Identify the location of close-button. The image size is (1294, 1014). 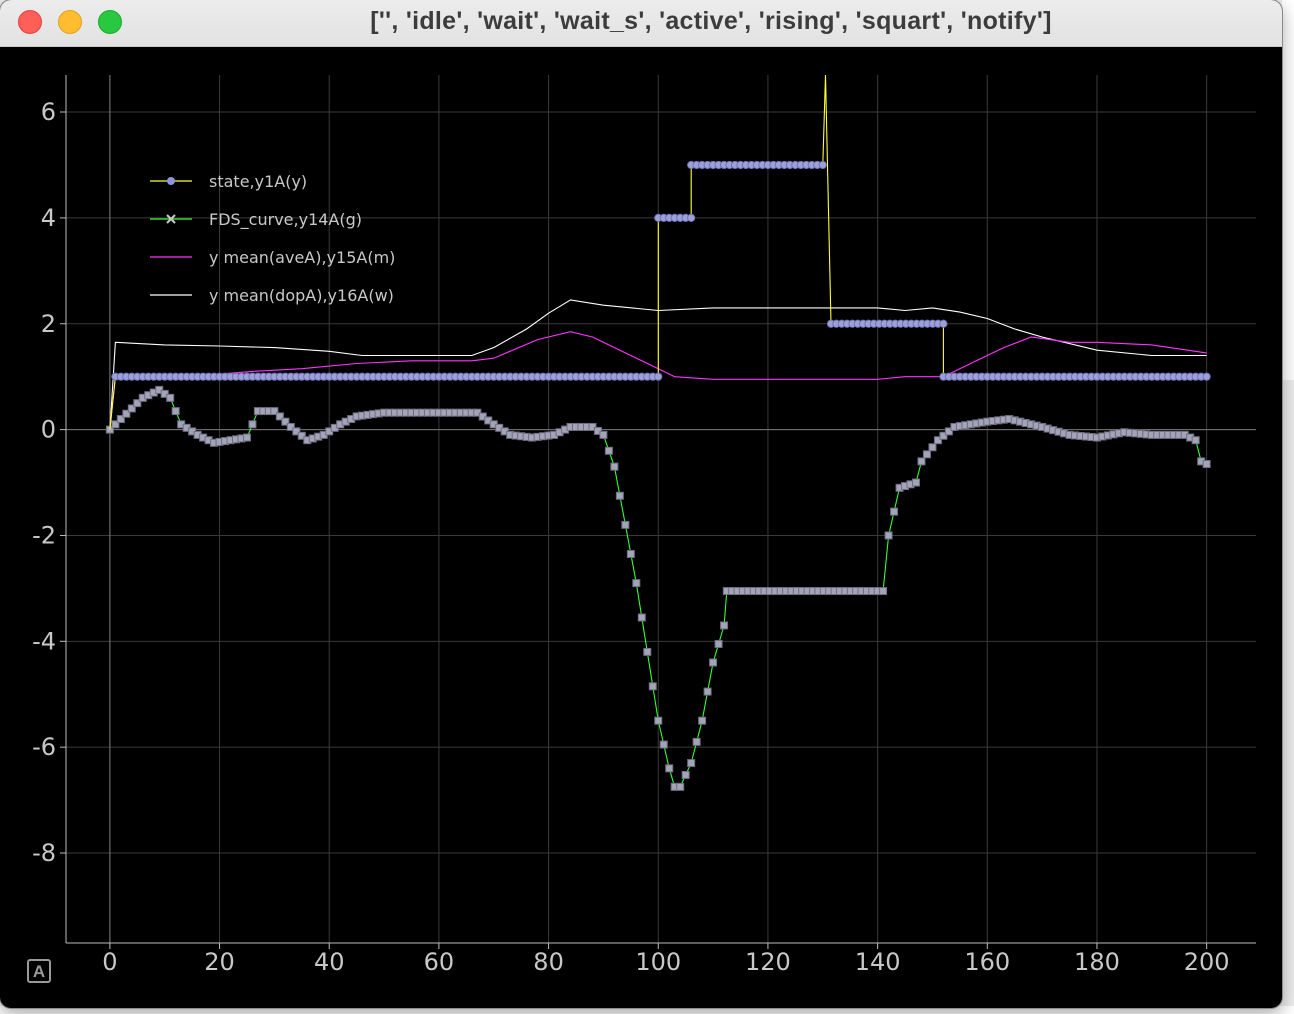
(30, 22).